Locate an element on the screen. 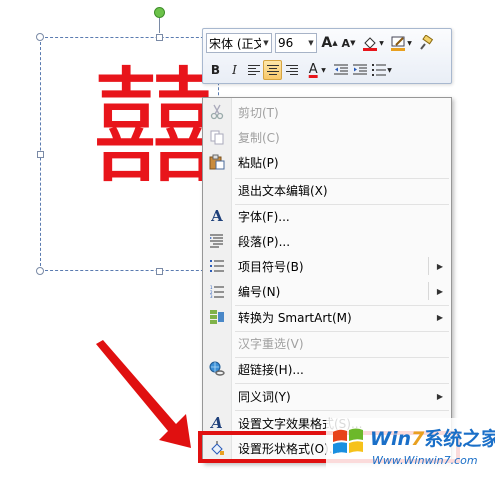  watermark-url: Www.Winwin7.com is located at coordinates (425, 460).